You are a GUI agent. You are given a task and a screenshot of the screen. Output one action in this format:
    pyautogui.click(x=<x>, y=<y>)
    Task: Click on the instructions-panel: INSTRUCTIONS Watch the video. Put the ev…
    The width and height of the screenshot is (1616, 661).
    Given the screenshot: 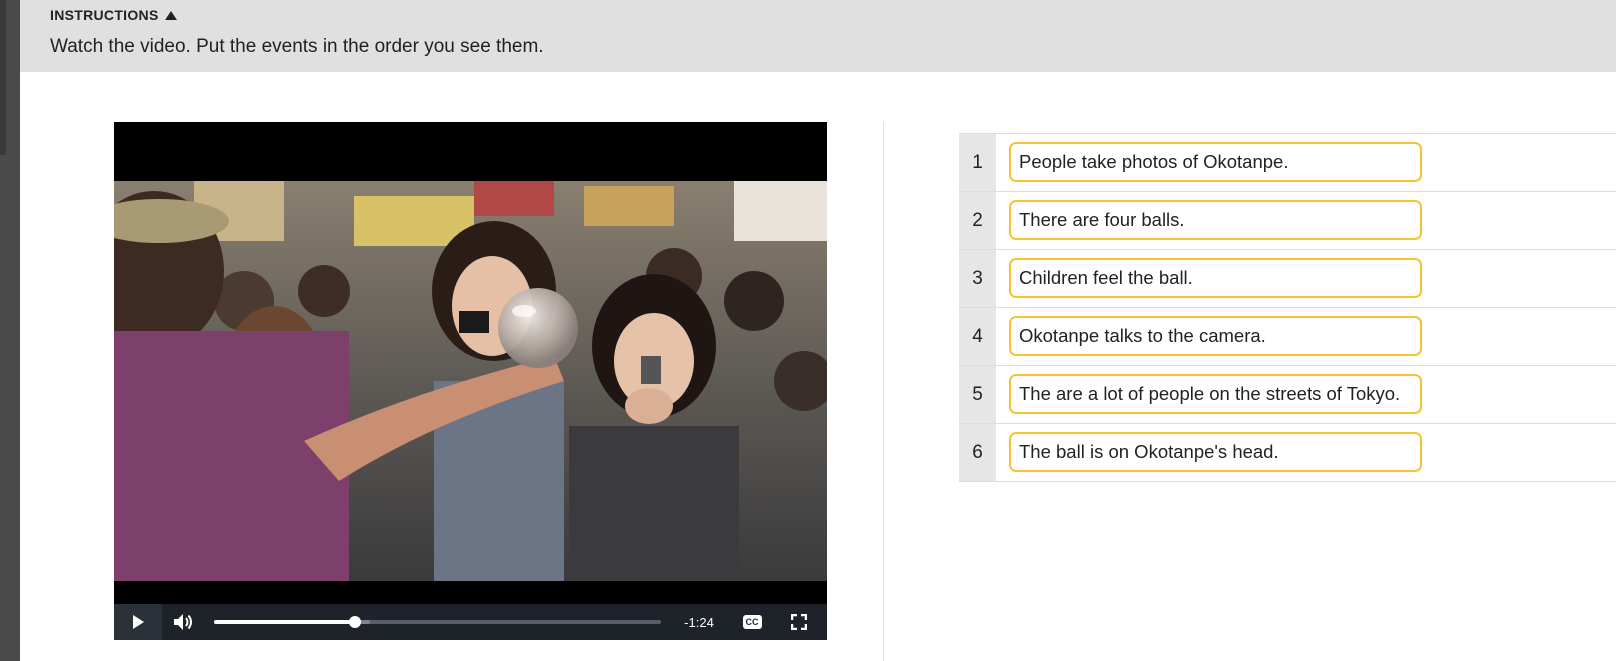 What is the action you would take?
    pyautogui.click(x=818, y=36)
    